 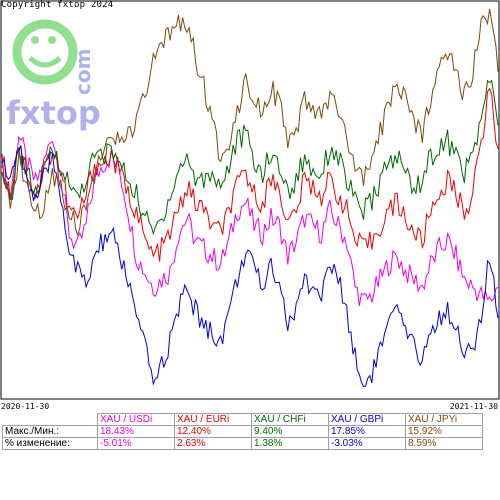 What do you see at coordinates (213, 431) in the screenshot?
I see `maxmin-eur: 12.40%` at bounding box center [213, 431].